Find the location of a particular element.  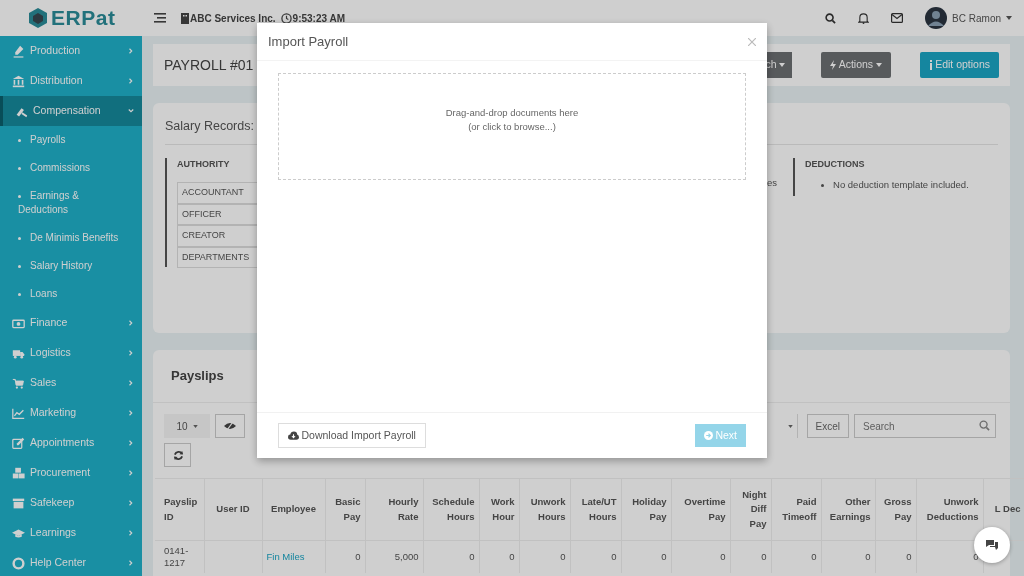

bolt-icon is located at coordinates (833, 65).